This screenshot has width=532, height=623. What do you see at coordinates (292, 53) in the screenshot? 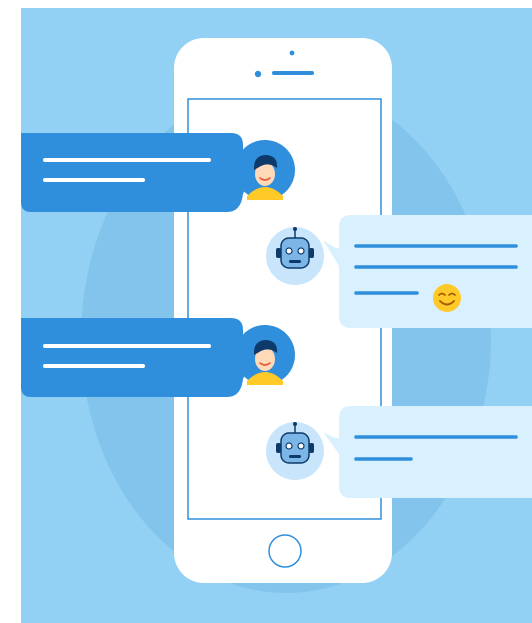
I see `sensor-dot-icon` at bounding box center [292, 53].